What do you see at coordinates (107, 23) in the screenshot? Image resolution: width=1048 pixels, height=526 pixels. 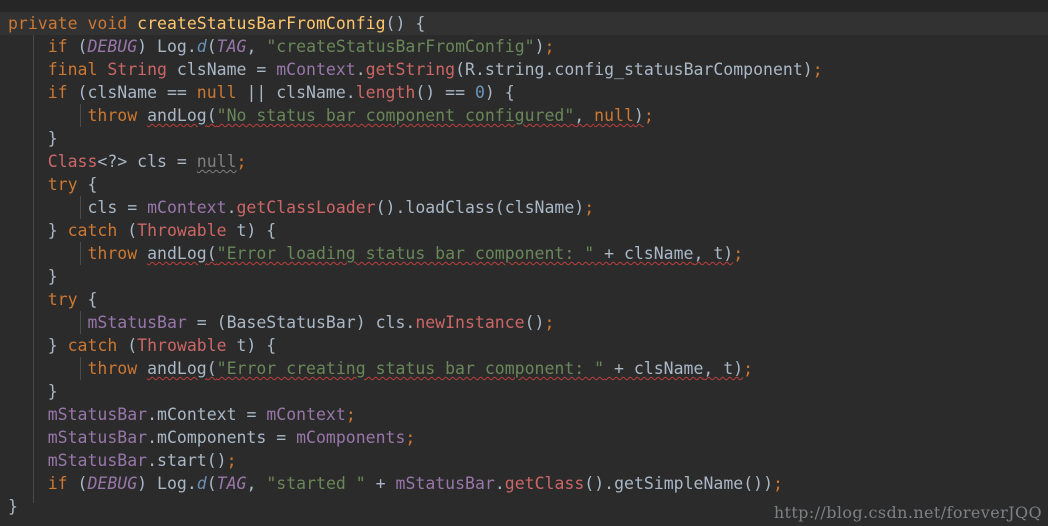 I see `code-token: void` at bounding box center [107, 23].